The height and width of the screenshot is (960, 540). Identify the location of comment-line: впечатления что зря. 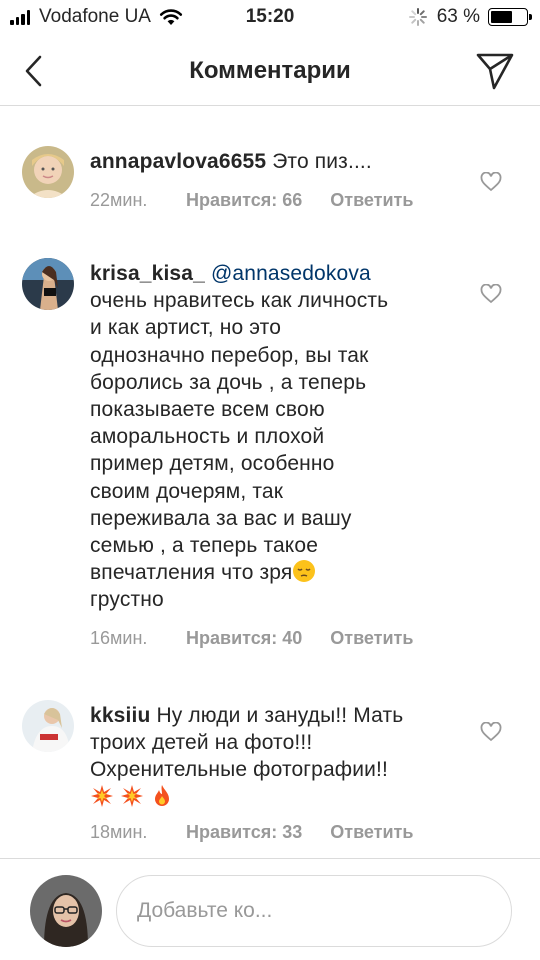
(191, 573).